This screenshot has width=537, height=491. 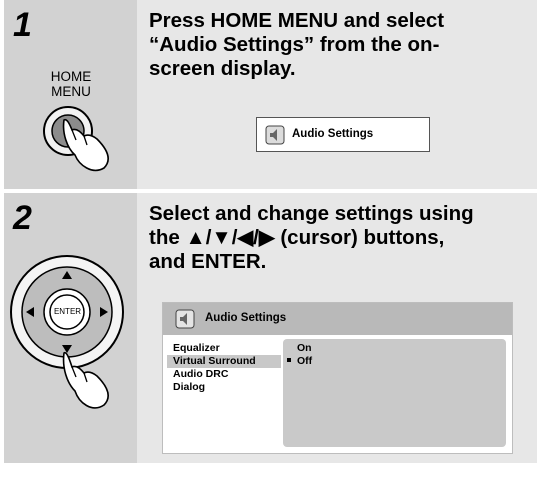 I want to click on audio-settings-menu-item: Audio Settings, so click(x=343, y=134).